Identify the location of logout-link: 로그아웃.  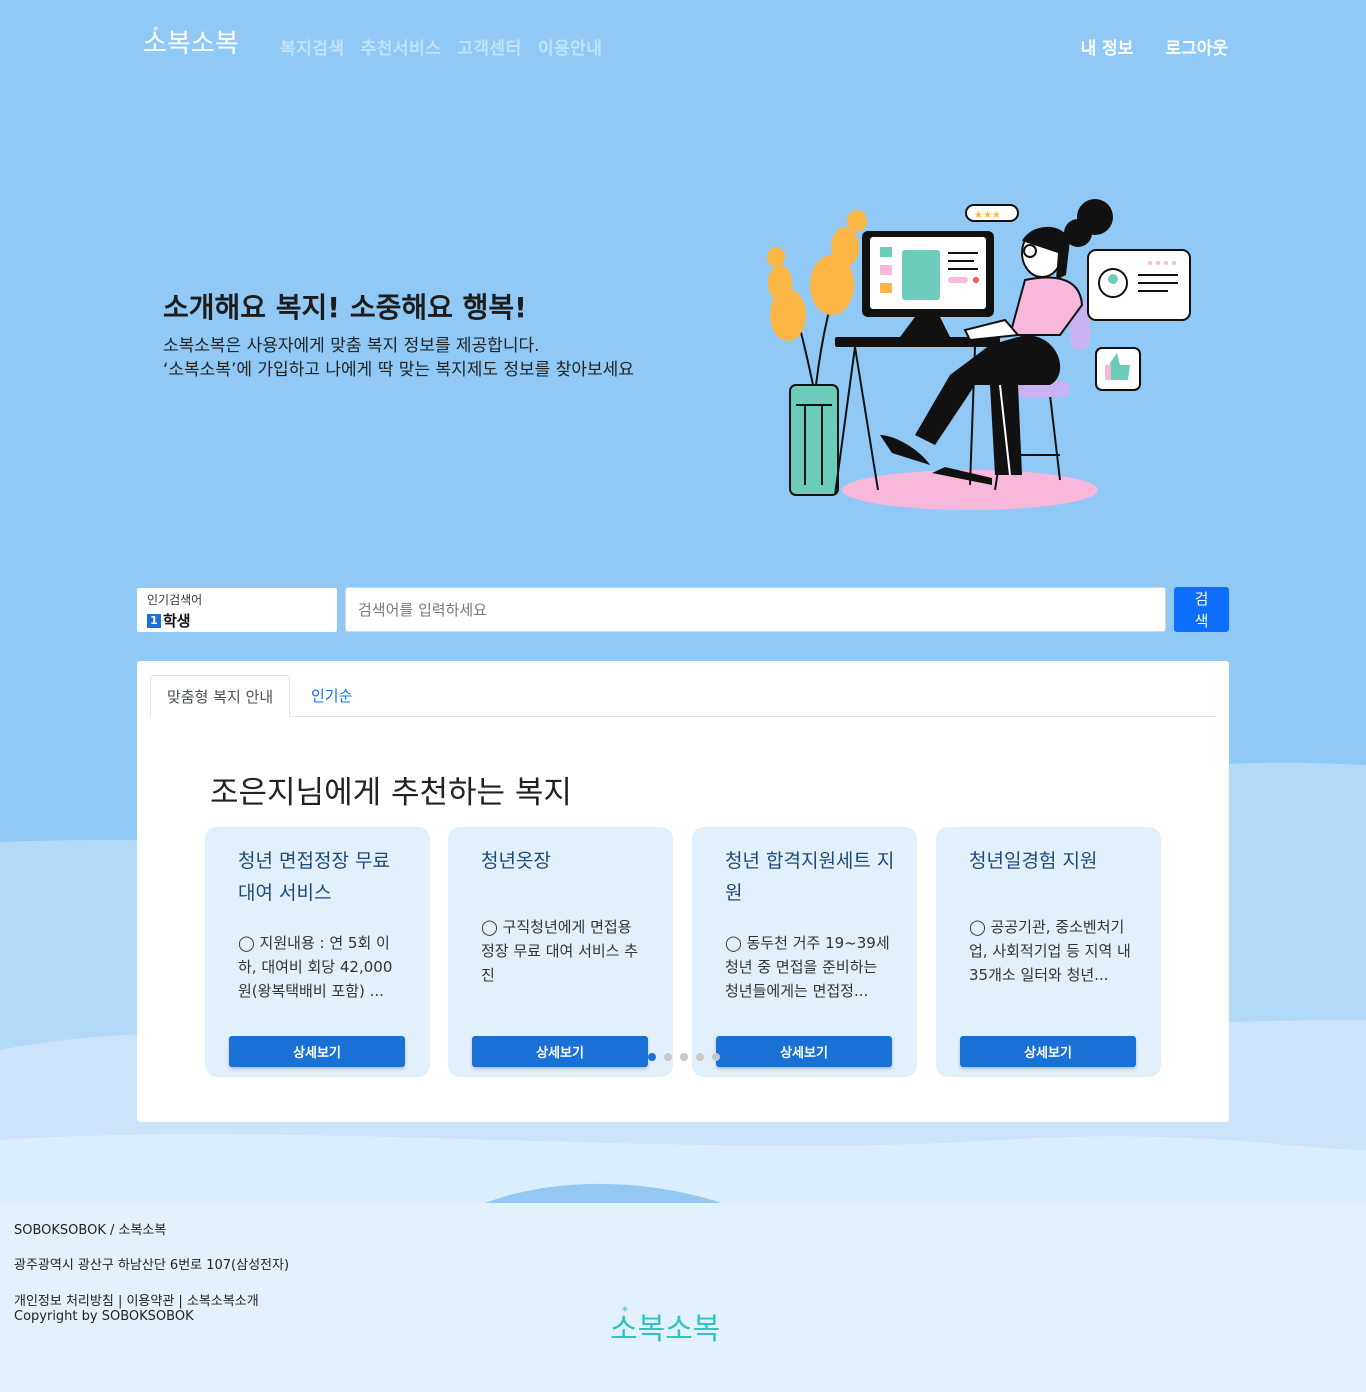
(1196, 46).